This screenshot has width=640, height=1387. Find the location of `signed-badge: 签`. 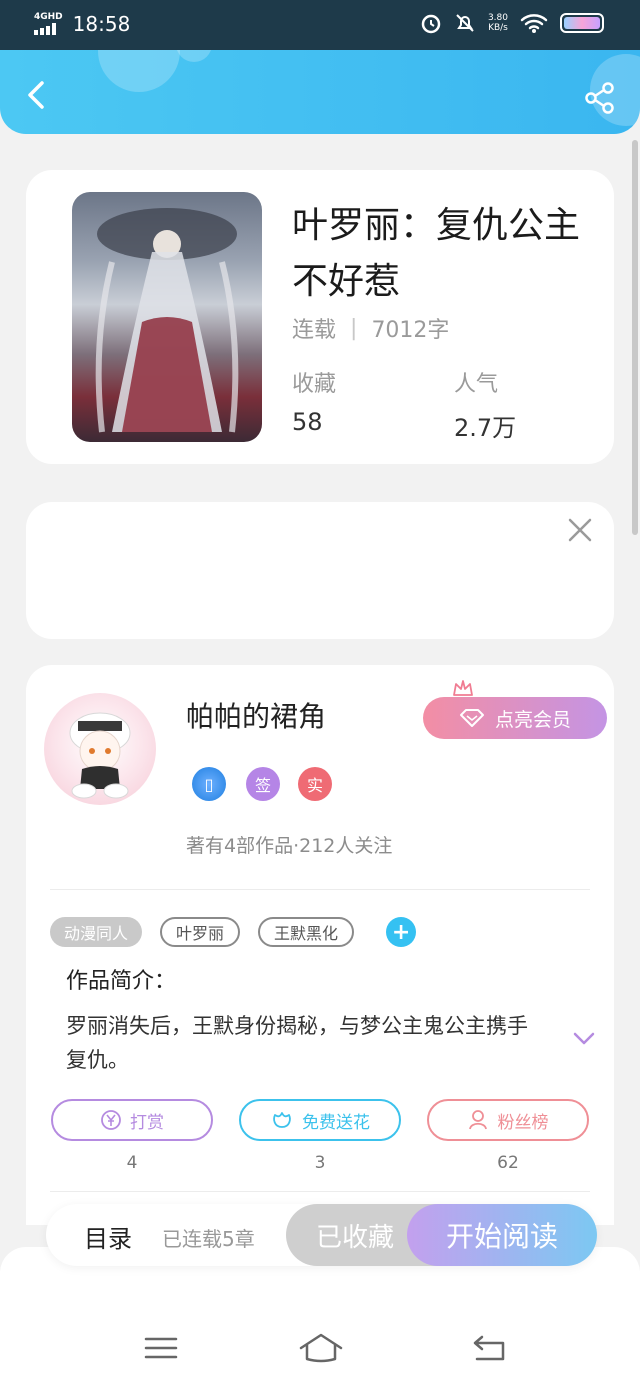

signed-badge: 签 is located at coordinates (263, 784).